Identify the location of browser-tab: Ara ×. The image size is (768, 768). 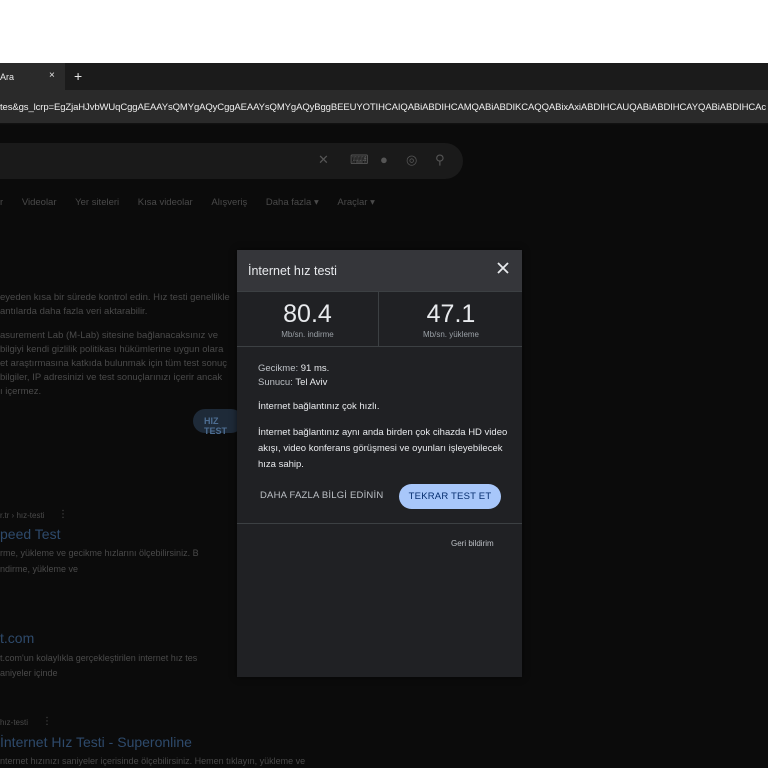
(32, 76).